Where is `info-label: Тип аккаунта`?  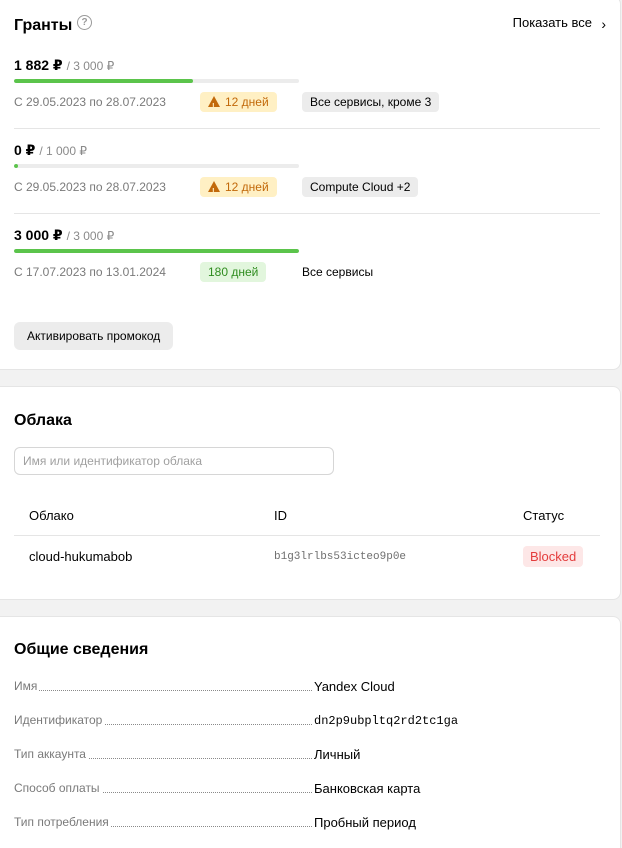
info-label: Тип аккаунта is located at coordinates (51, 754).